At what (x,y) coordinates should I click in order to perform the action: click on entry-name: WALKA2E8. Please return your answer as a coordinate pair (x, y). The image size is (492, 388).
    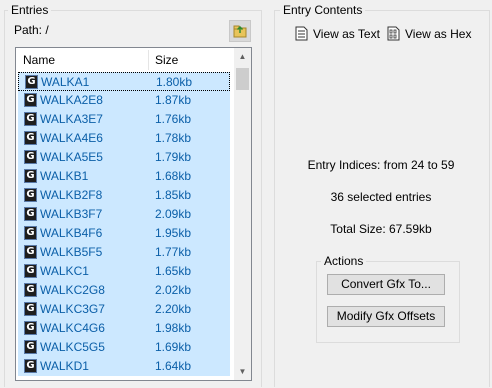
    Looking at the image, I should click on (71, 100).